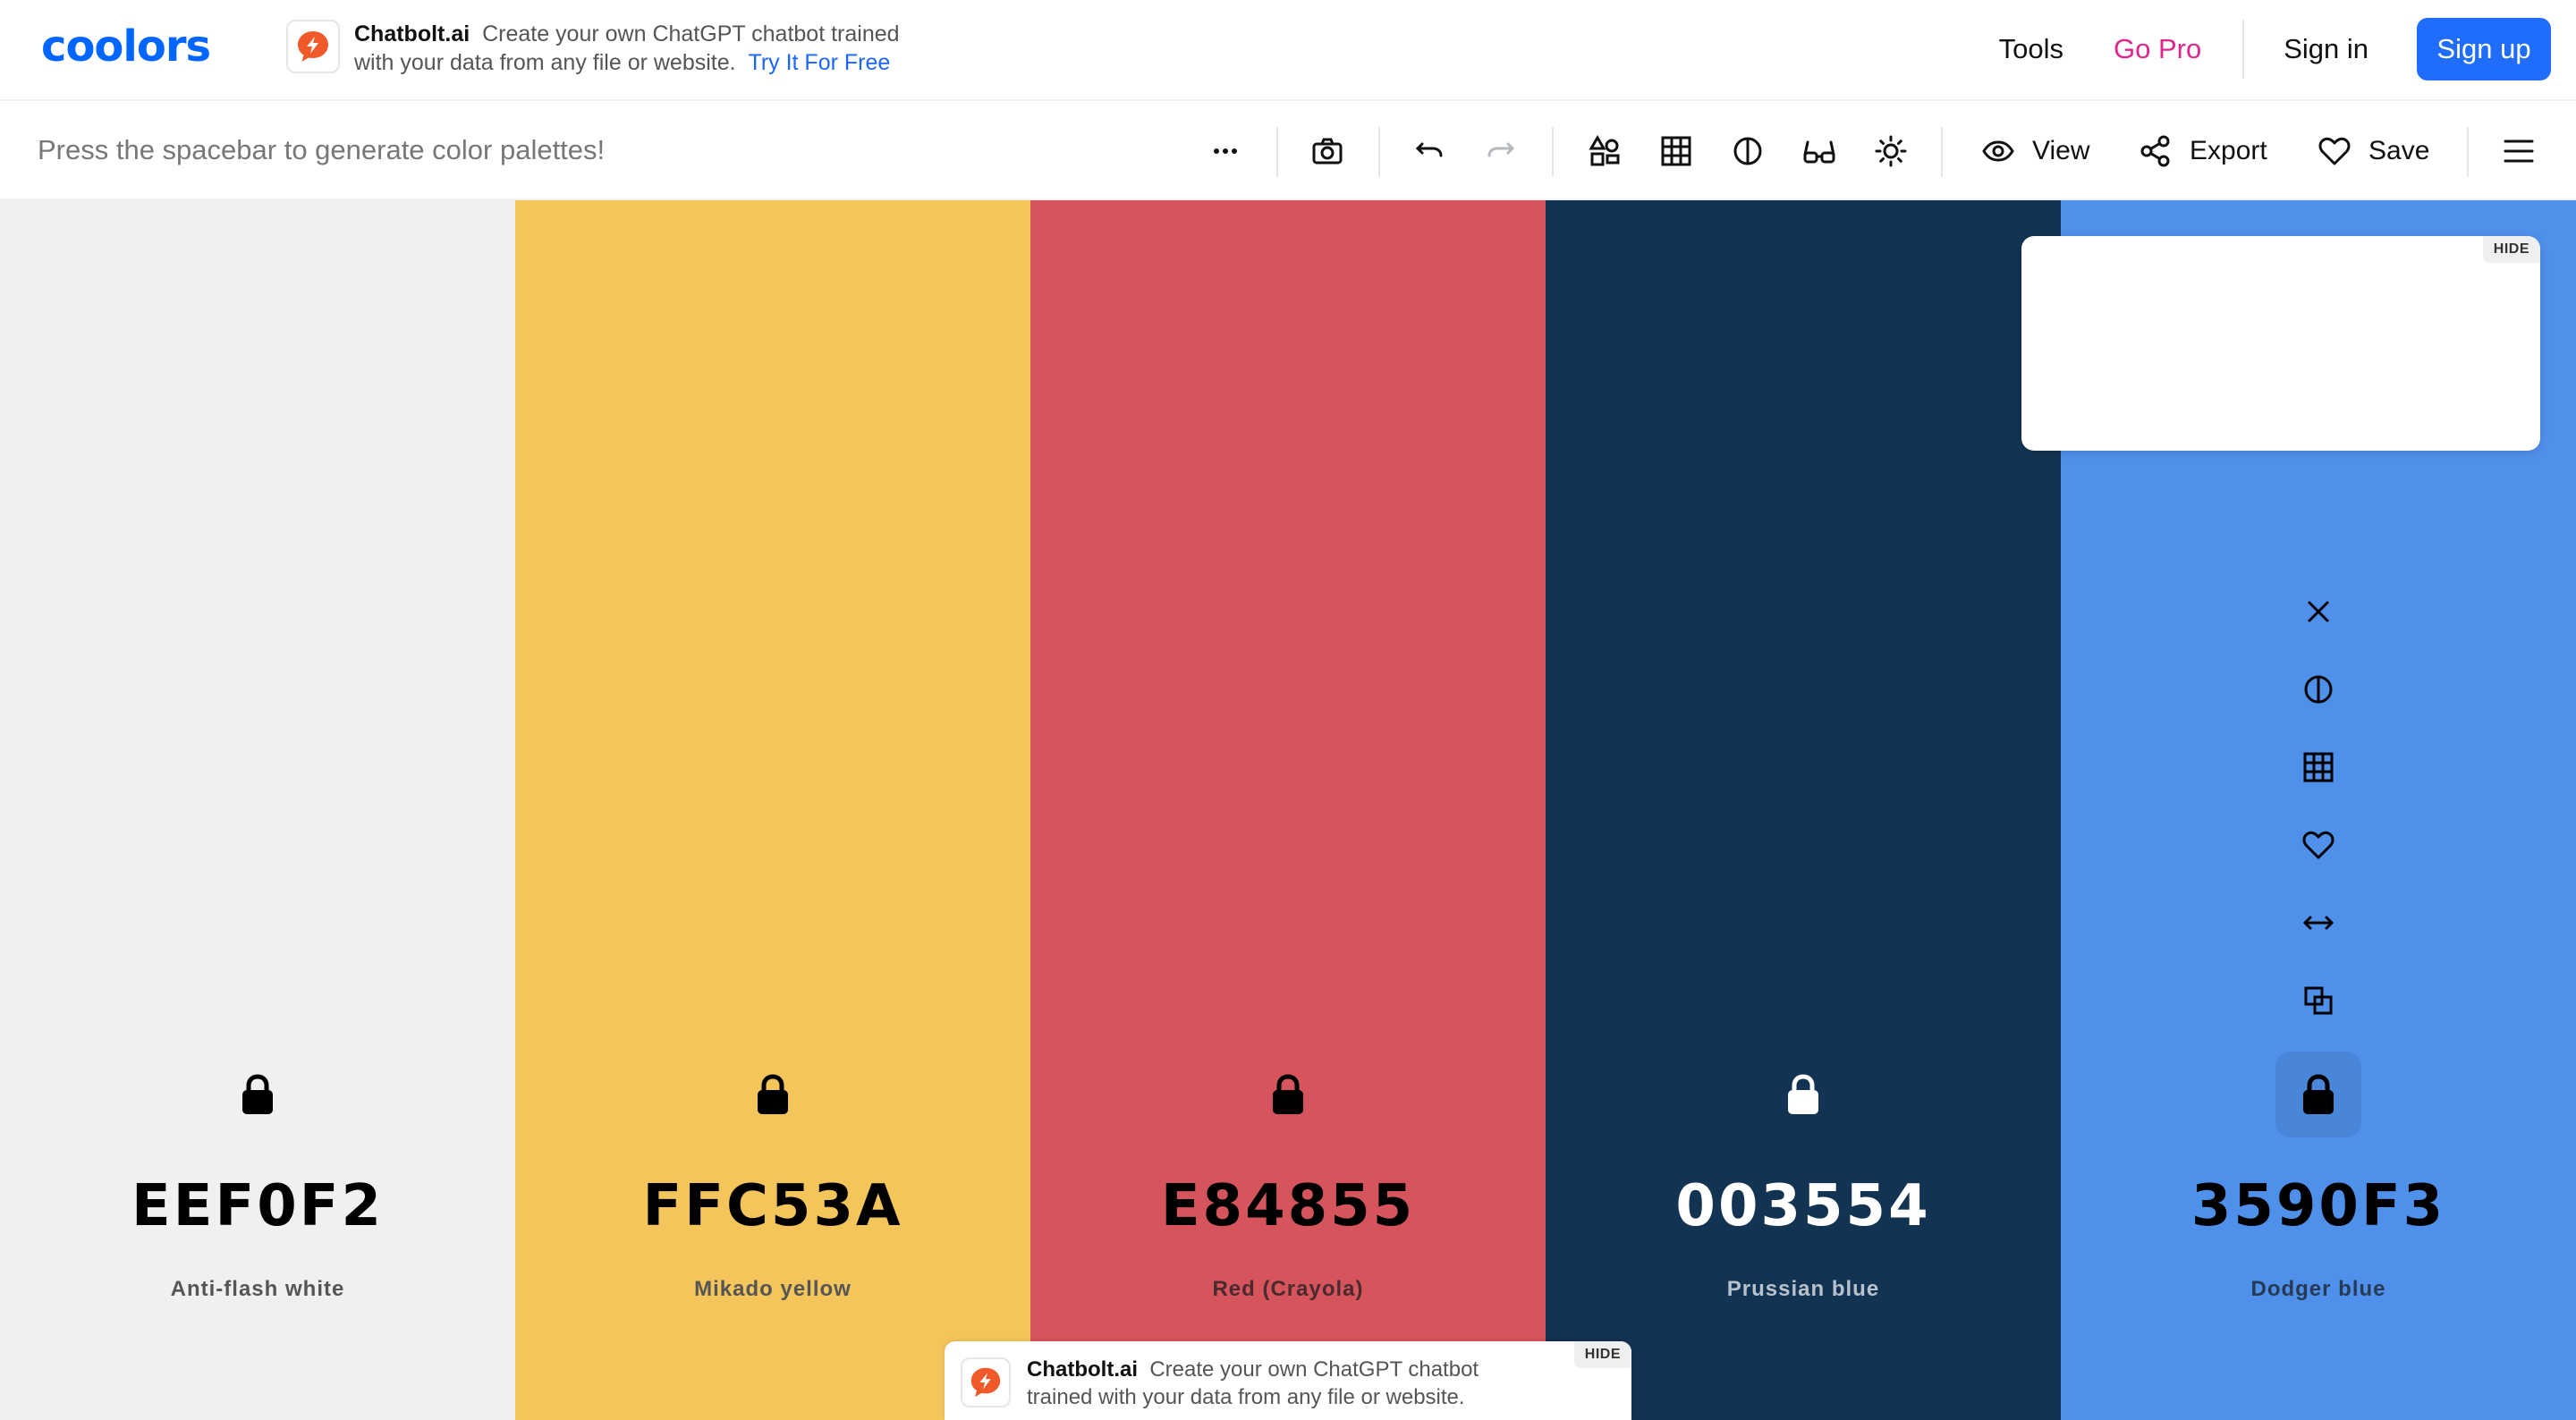 The height and width of the screenshot is (1420, 2576). What do you see at coordinates (545, 63) in the screenshot?
I see `ad-line2: with your data from any file or website.` at bounding box center [545, 63].